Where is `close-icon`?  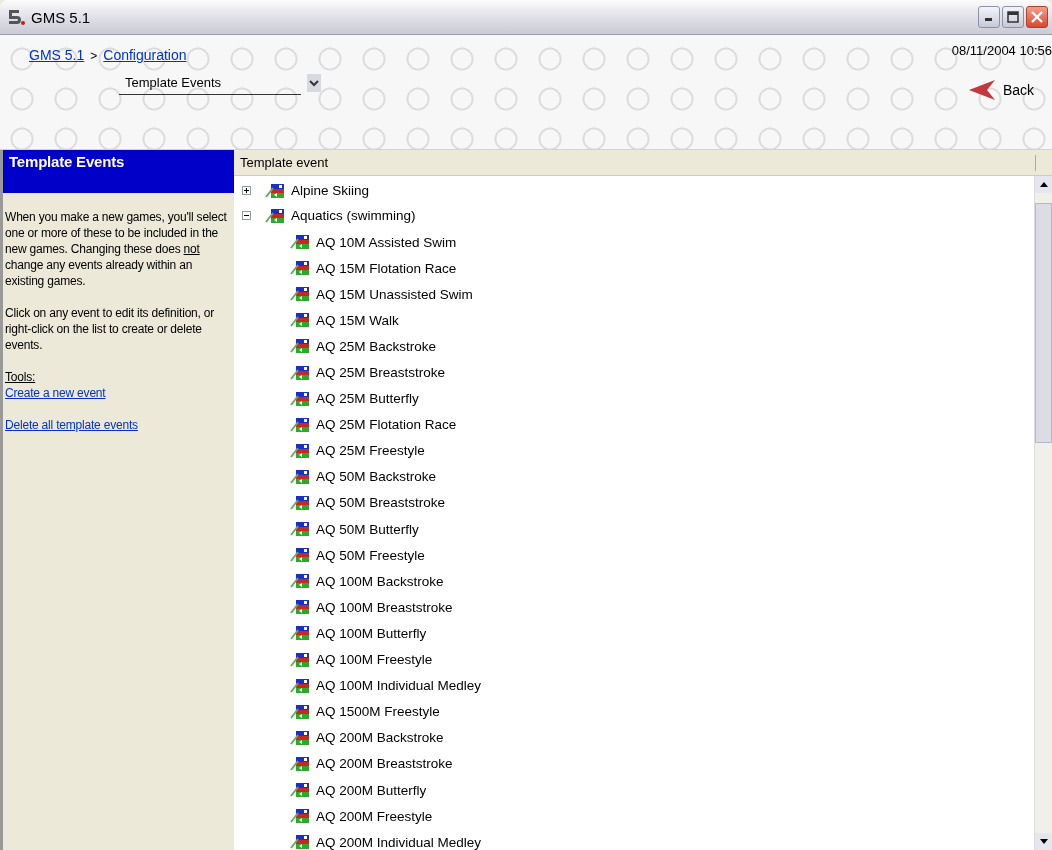 close-icon is located at coordinates (1037, 17).